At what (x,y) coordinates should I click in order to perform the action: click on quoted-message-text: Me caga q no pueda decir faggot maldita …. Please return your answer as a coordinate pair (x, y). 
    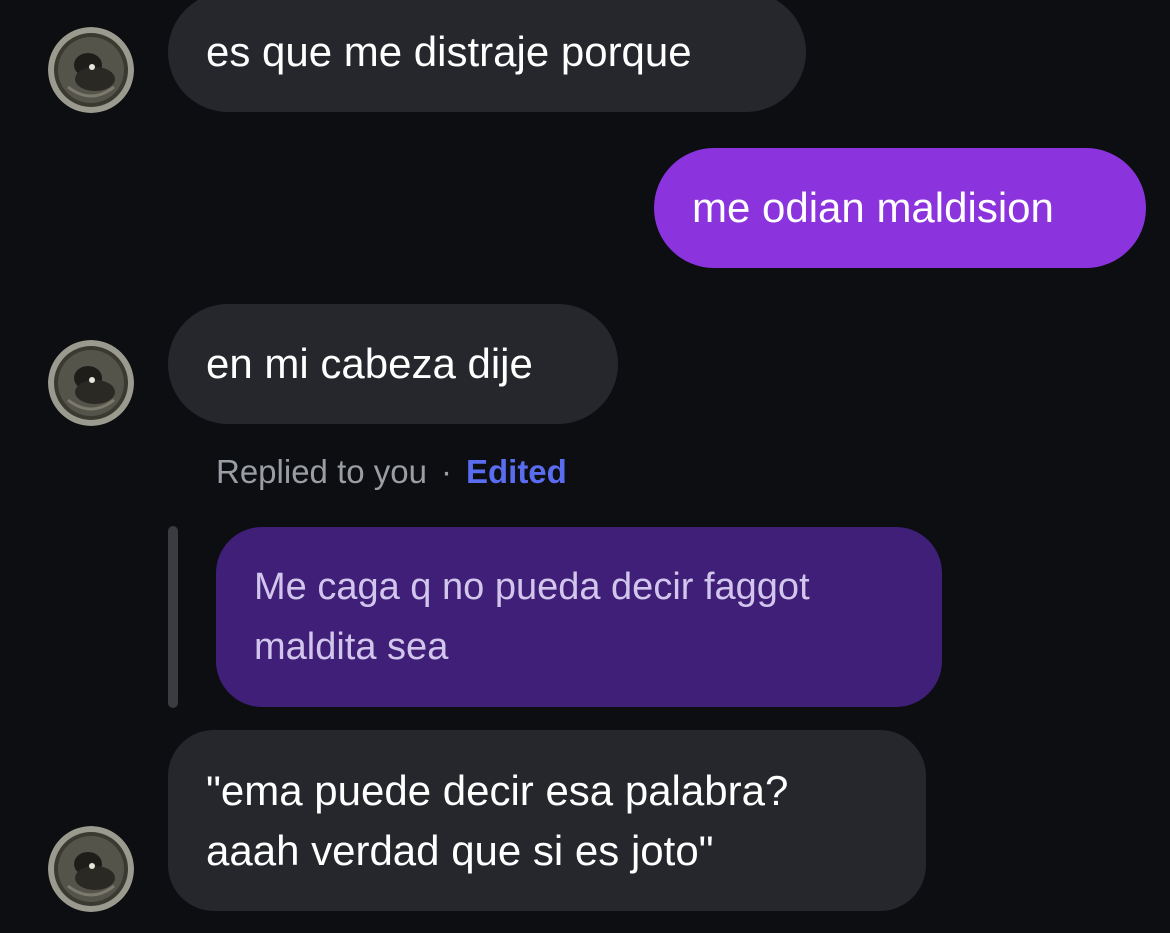
    Looking at the image, I should click on (532, 617).